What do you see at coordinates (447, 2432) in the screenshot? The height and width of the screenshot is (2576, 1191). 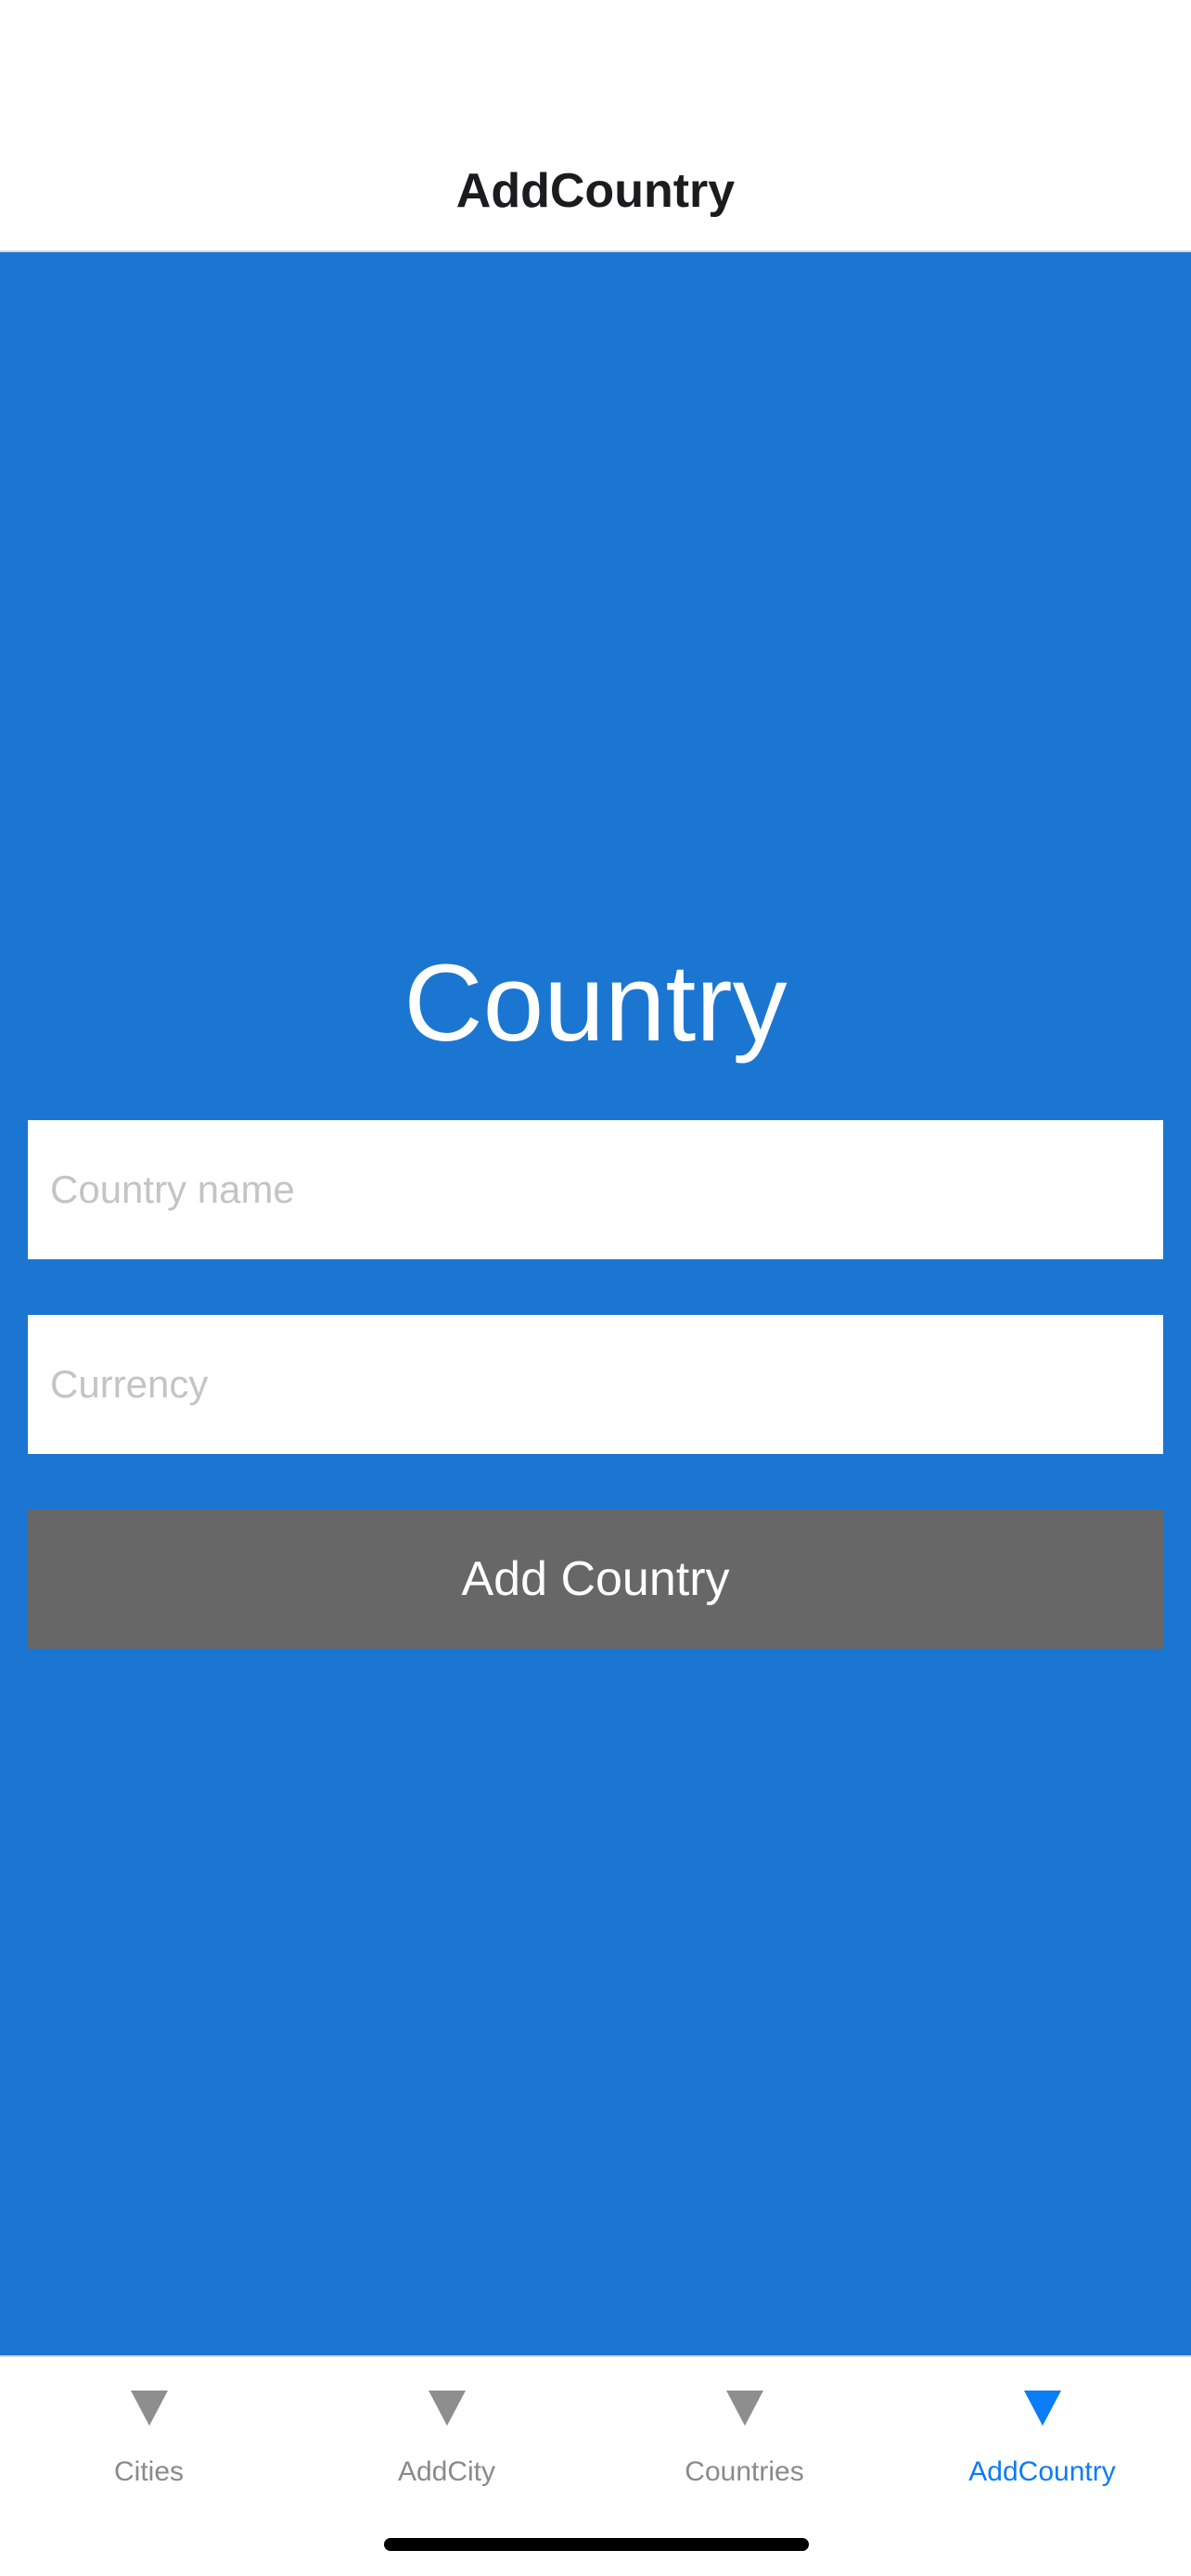 I see `tab-addcity: AddCity` at bounding box center [447, 2432].